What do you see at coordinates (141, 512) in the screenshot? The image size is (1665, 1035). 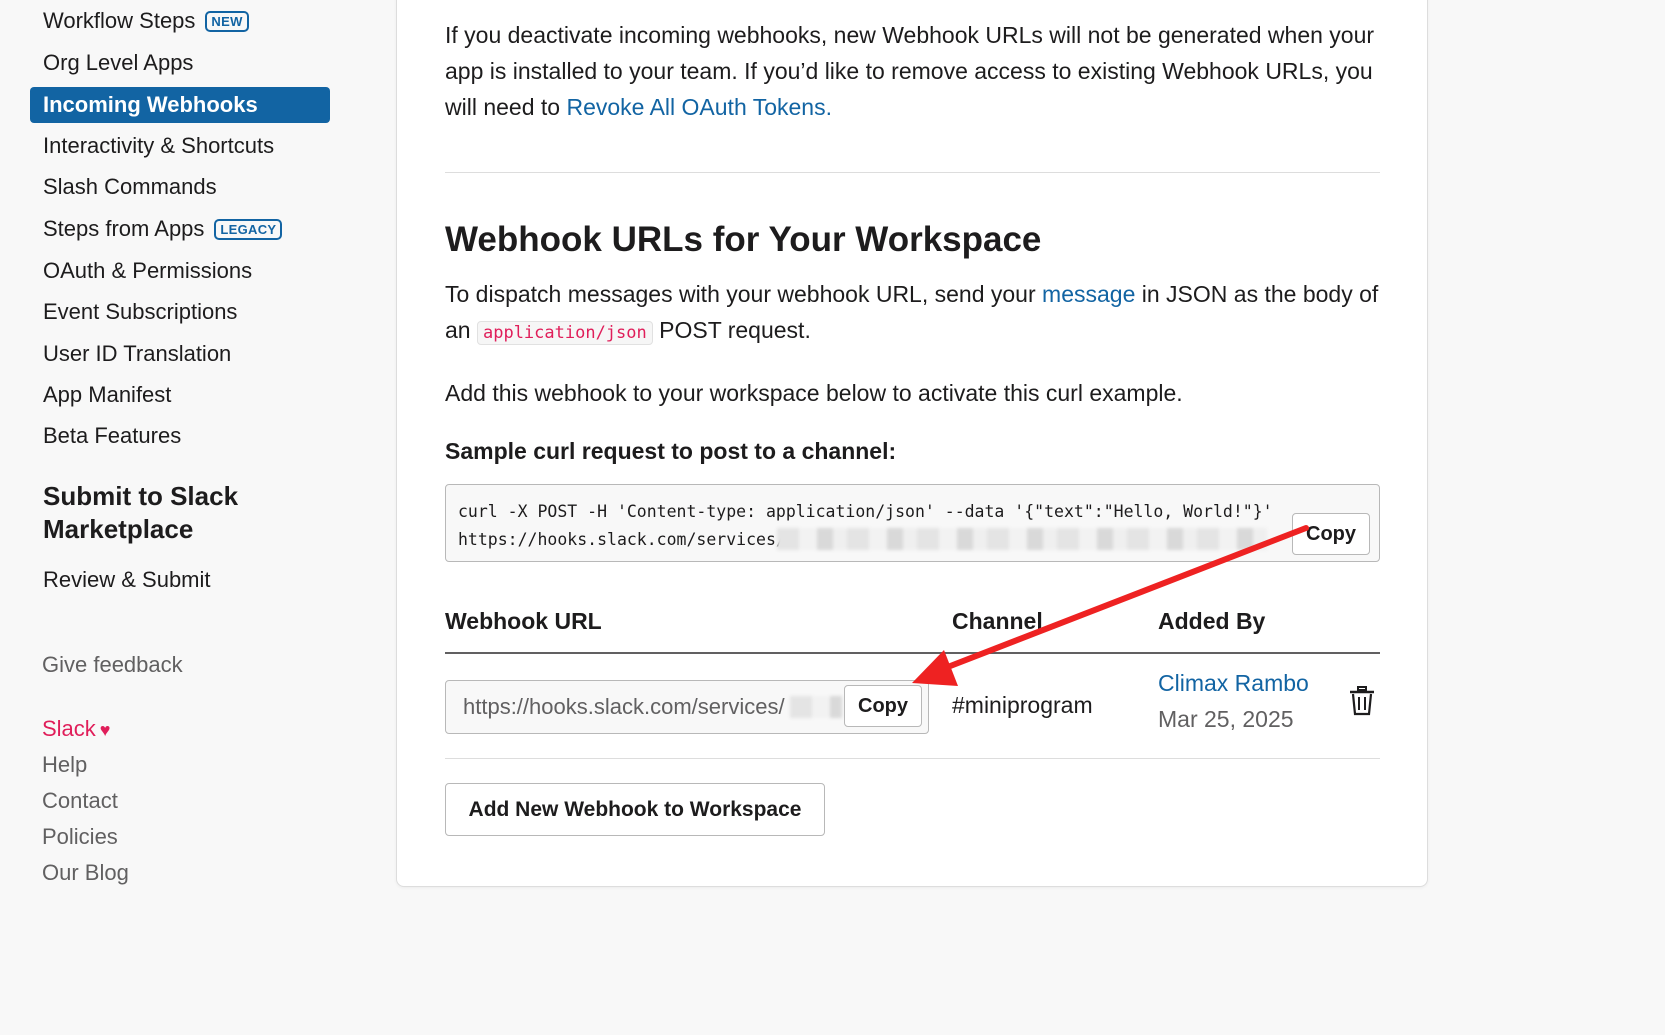 I see `section-title-submit: Submit to Slack Marketplace` at bounding box center [141, 512].